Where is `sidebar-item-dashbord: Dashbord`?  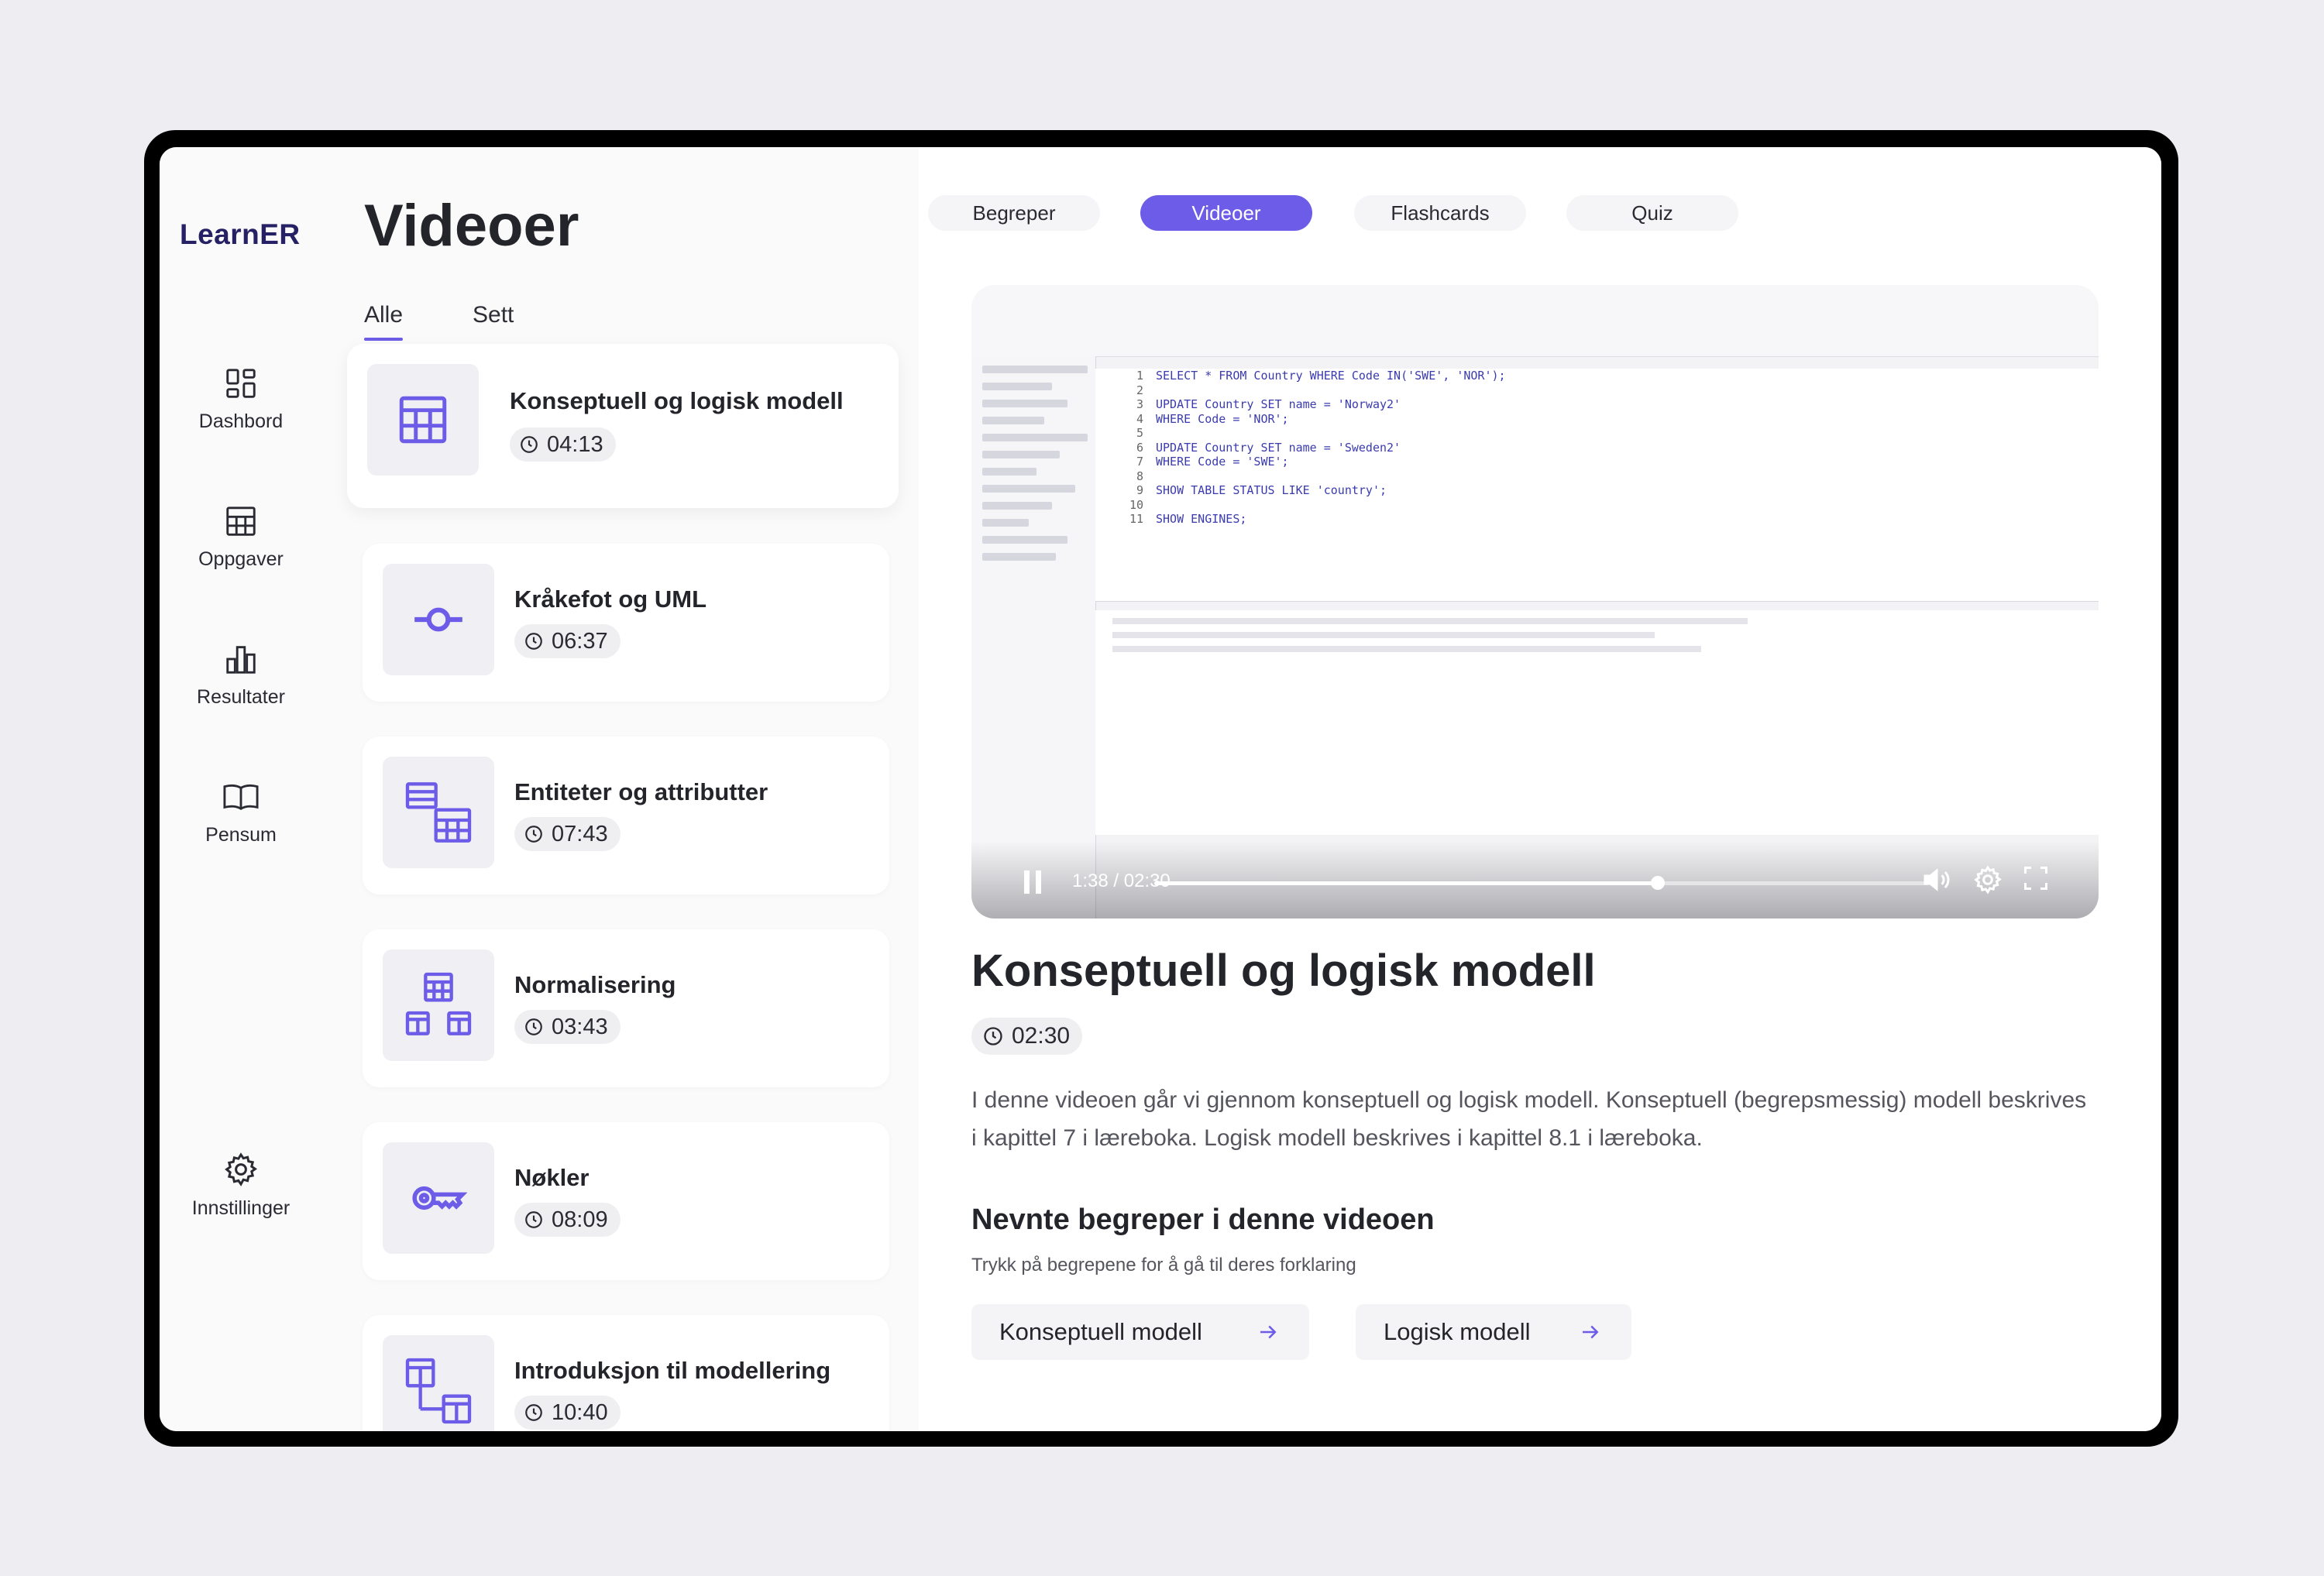
sidebar-item-dashbord: Dashbord is located at coordinates (241, 399).